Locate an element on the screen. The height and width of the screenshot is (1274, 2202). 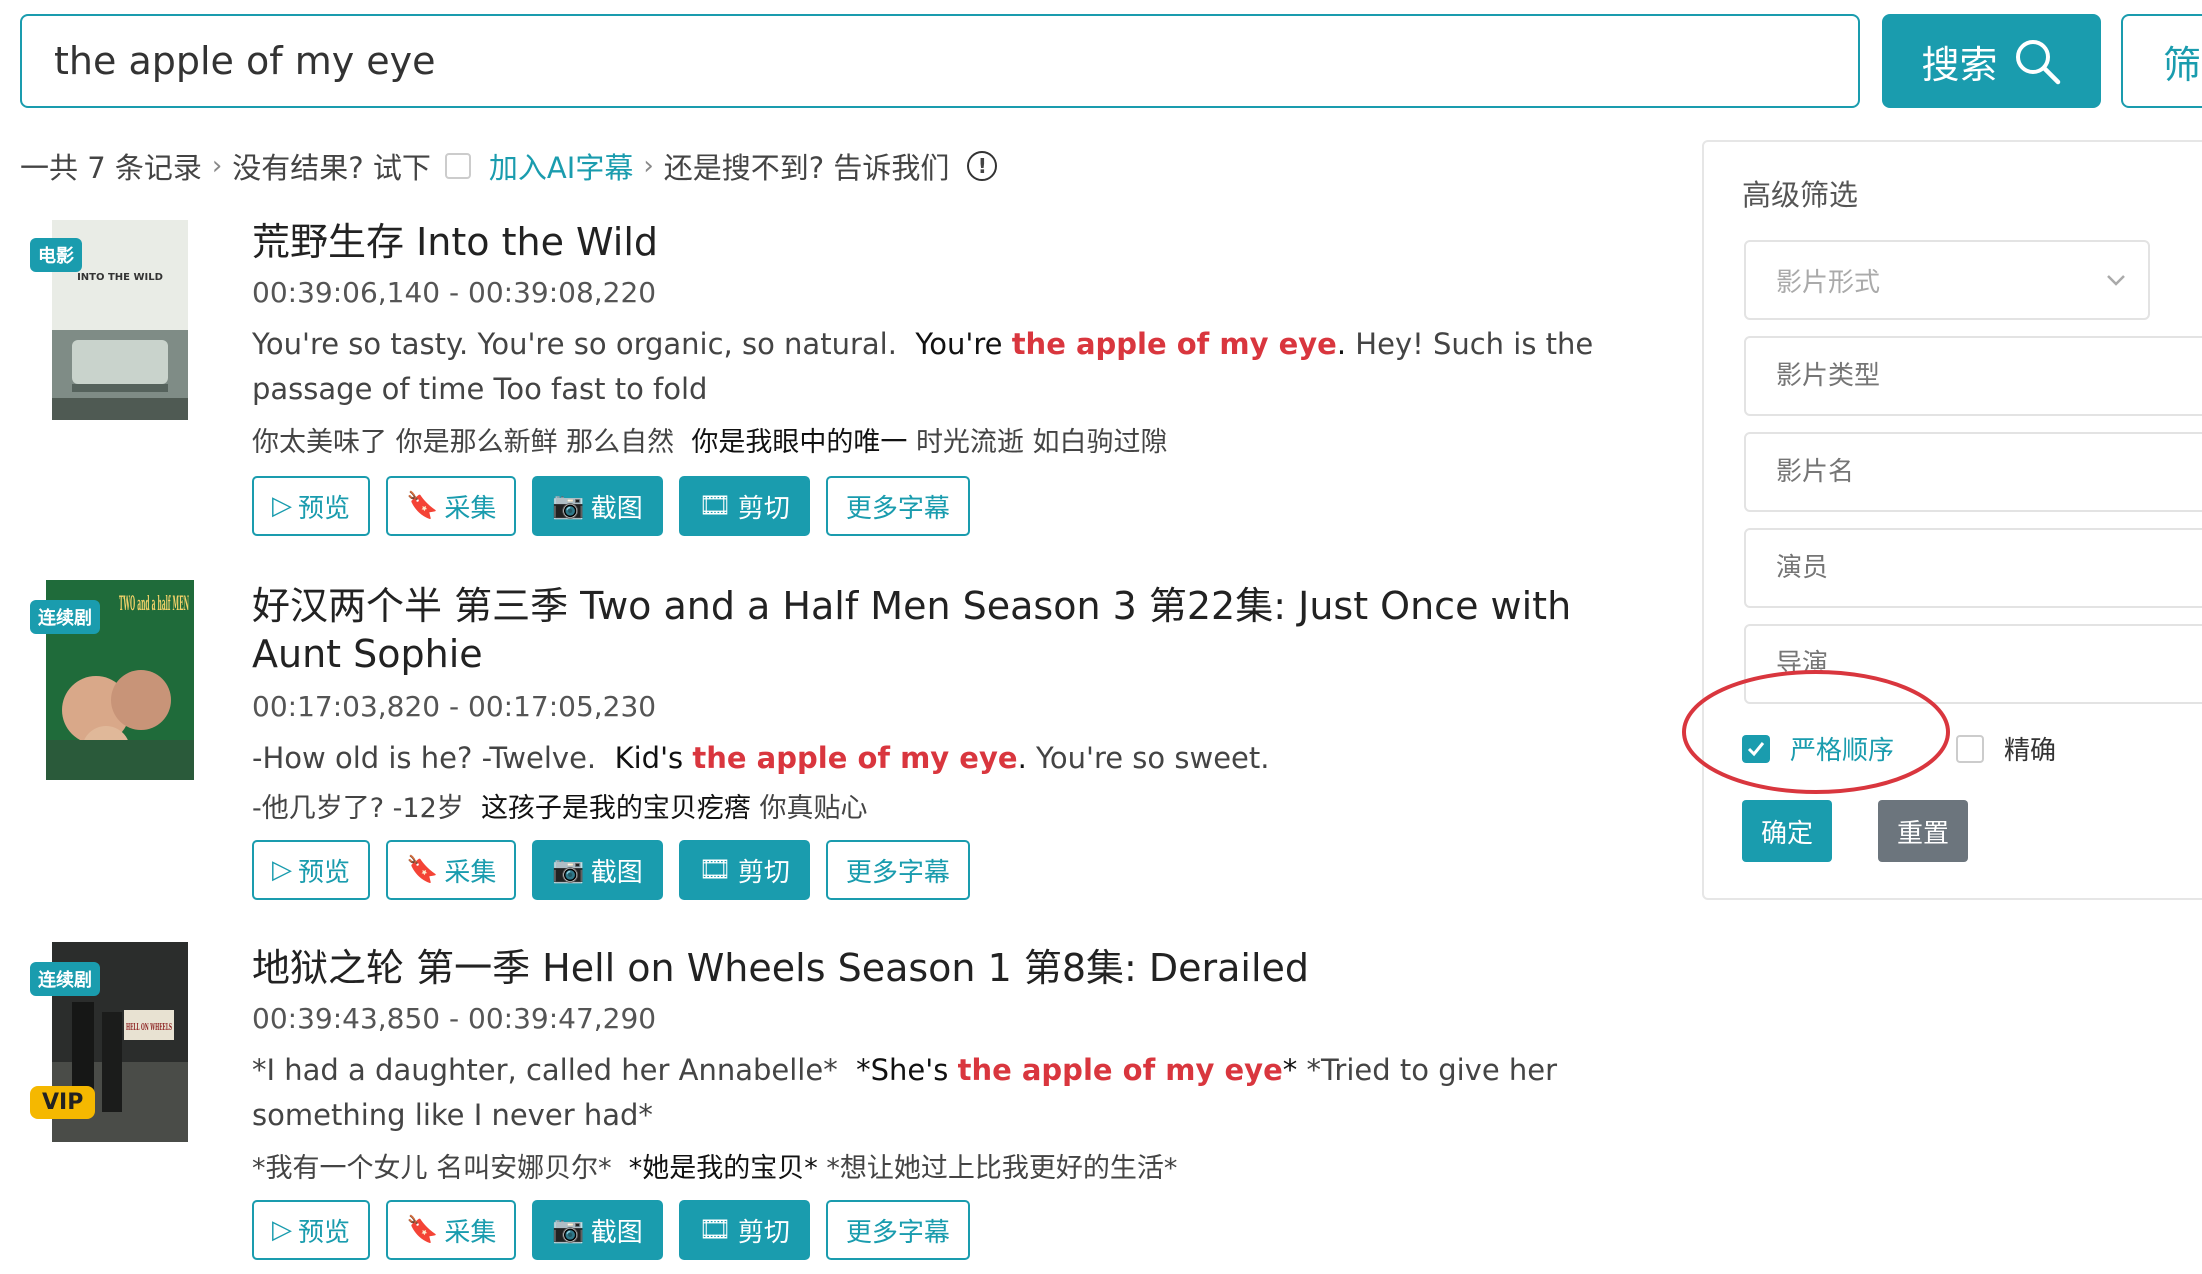
result-title: 荒野生存 Into the Wild is located at coordinates (962, 242).